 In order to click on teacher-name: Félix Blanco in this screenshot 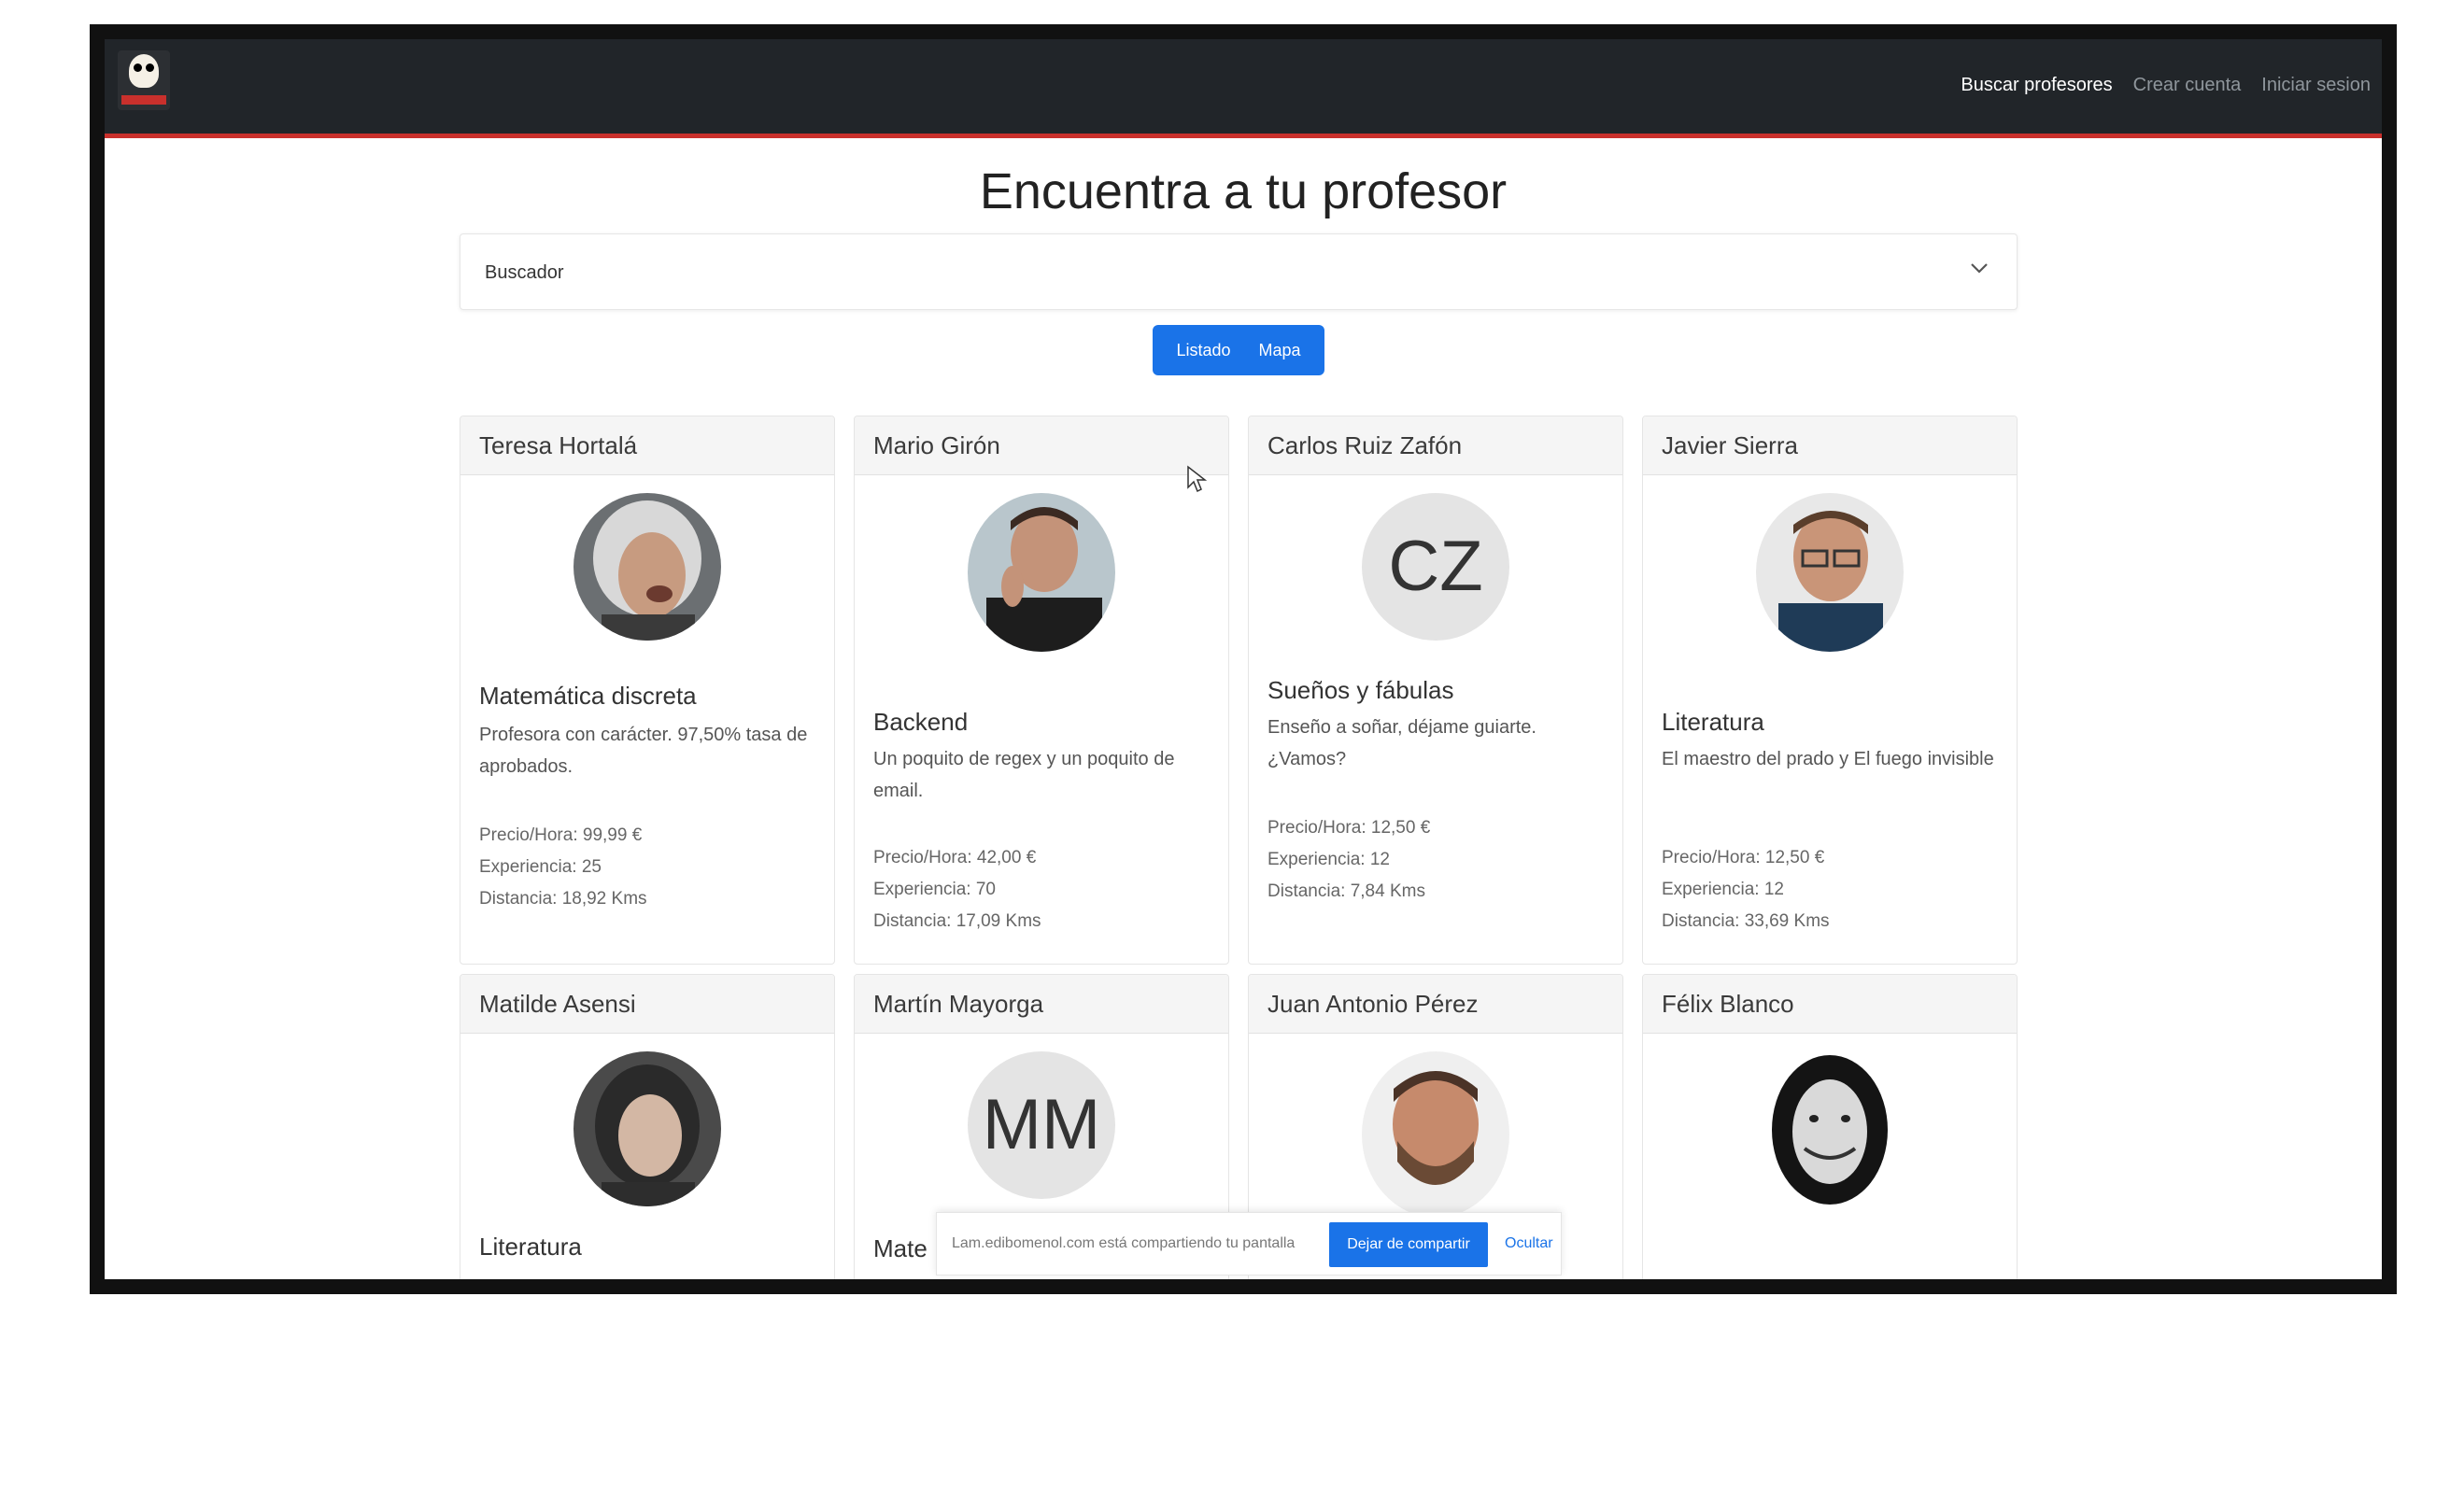, I will do `click(1830, 1004)`.